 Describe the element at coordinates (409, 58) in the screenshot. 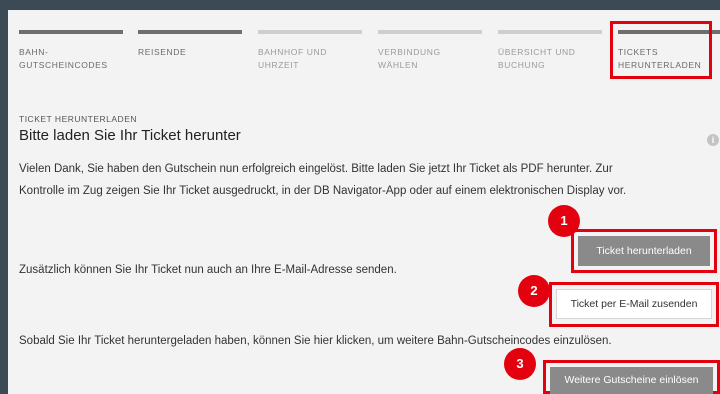

I see `progress-step-label: VERBINDUNG WÄHLEN` at that location.